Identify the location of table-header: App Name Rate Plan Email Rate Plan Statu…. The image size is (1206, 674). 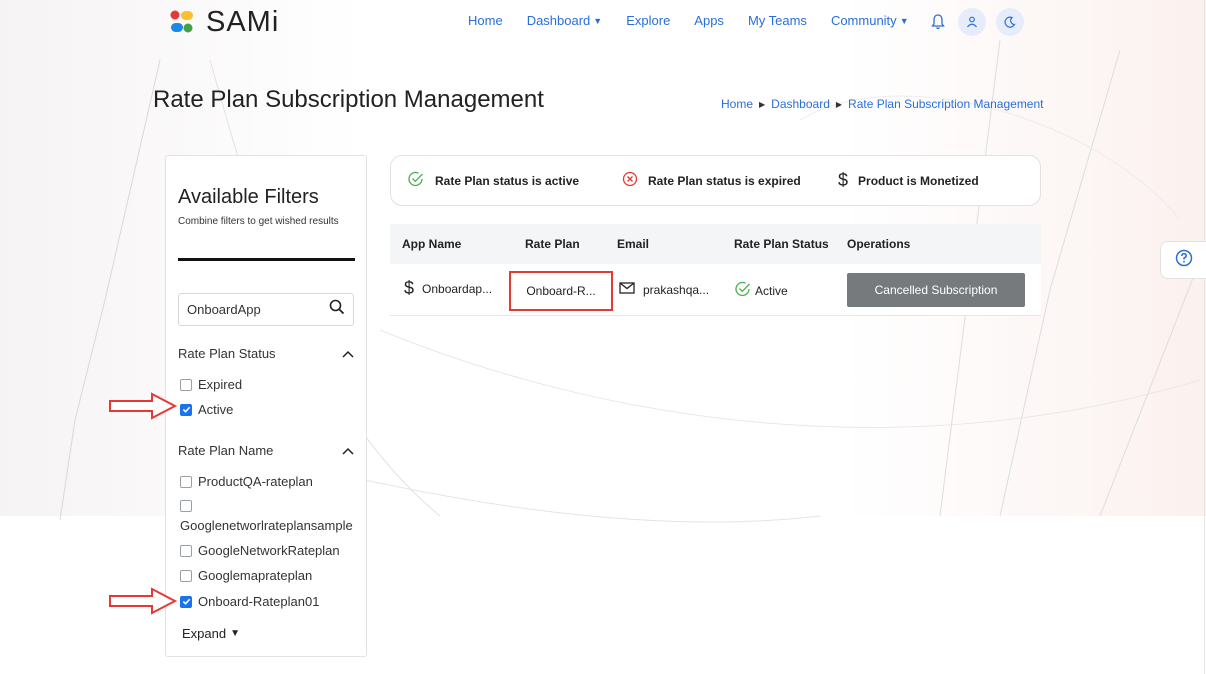
(715, 244).